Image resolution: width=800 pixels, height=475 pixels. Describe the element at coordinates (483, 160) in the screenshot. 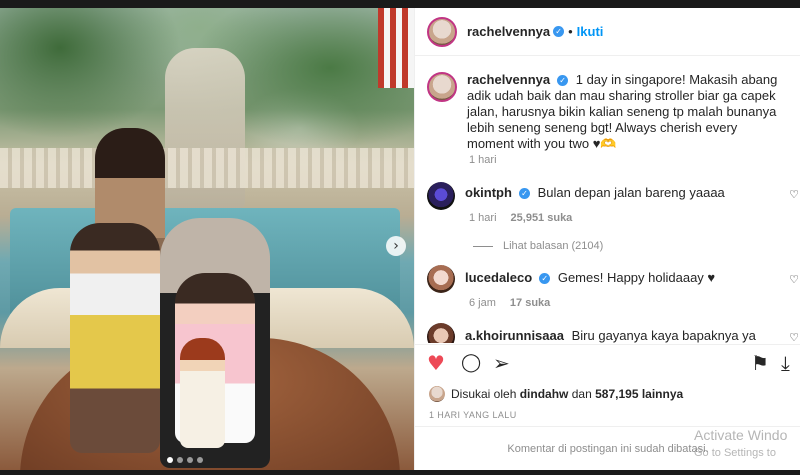

I see `caption-time: 1 hari` at that location.